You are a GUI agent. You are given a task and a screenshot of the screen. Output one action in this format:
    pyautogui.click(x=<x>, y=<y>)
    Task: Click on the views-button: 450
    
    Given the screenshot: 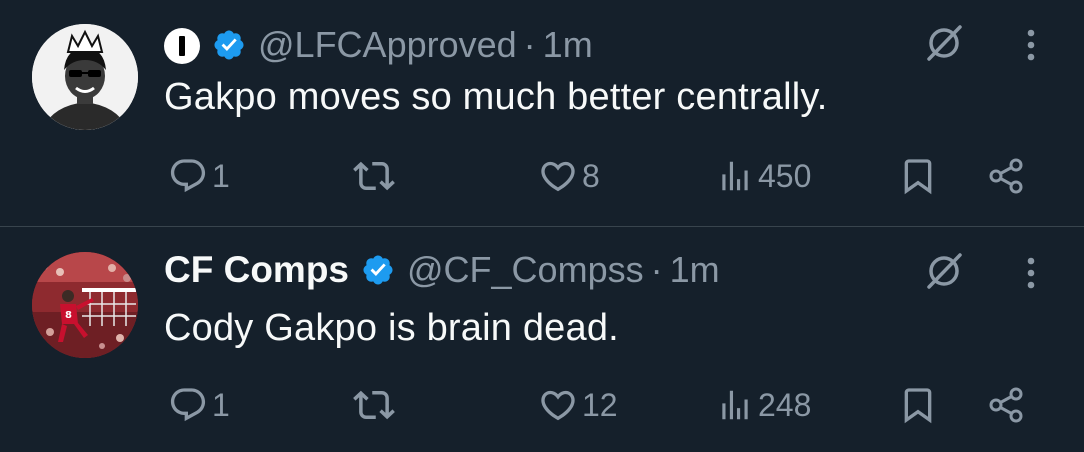 What is the action you would take?
    pyautogui.click(x=763, y=176)
    